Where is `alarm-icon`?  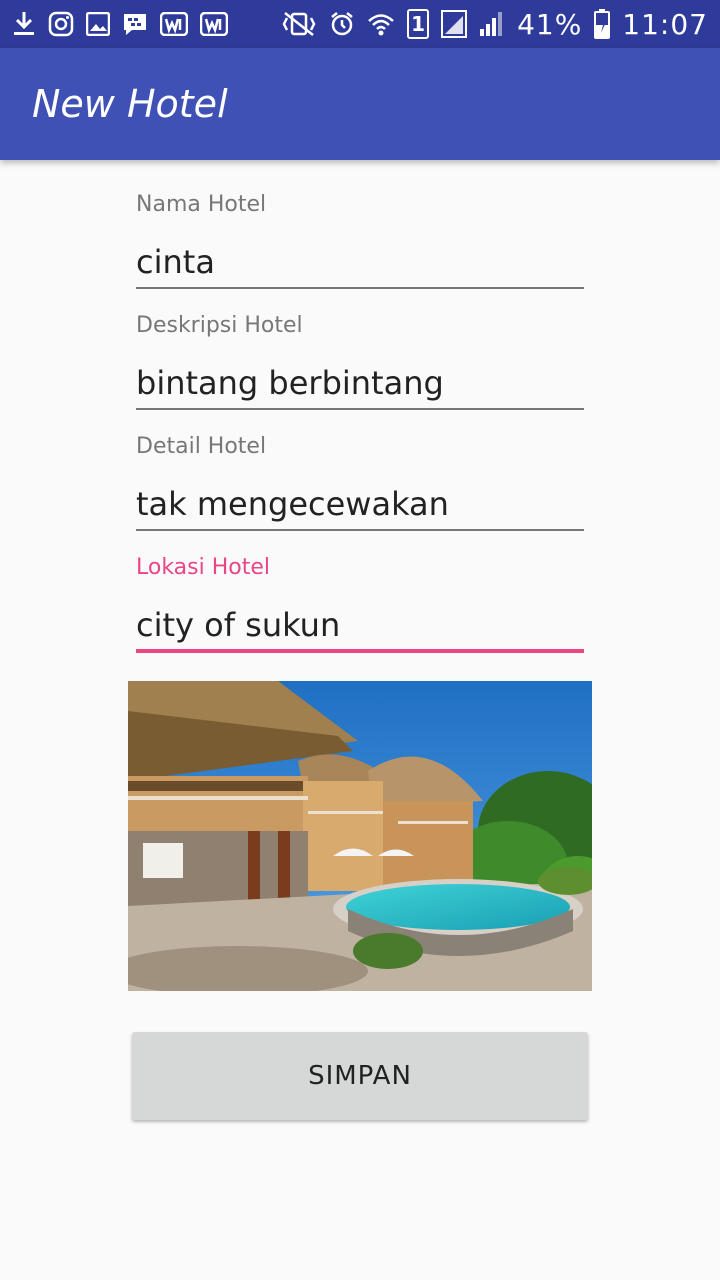
alarm-icon is located at coordinates (342, 24).